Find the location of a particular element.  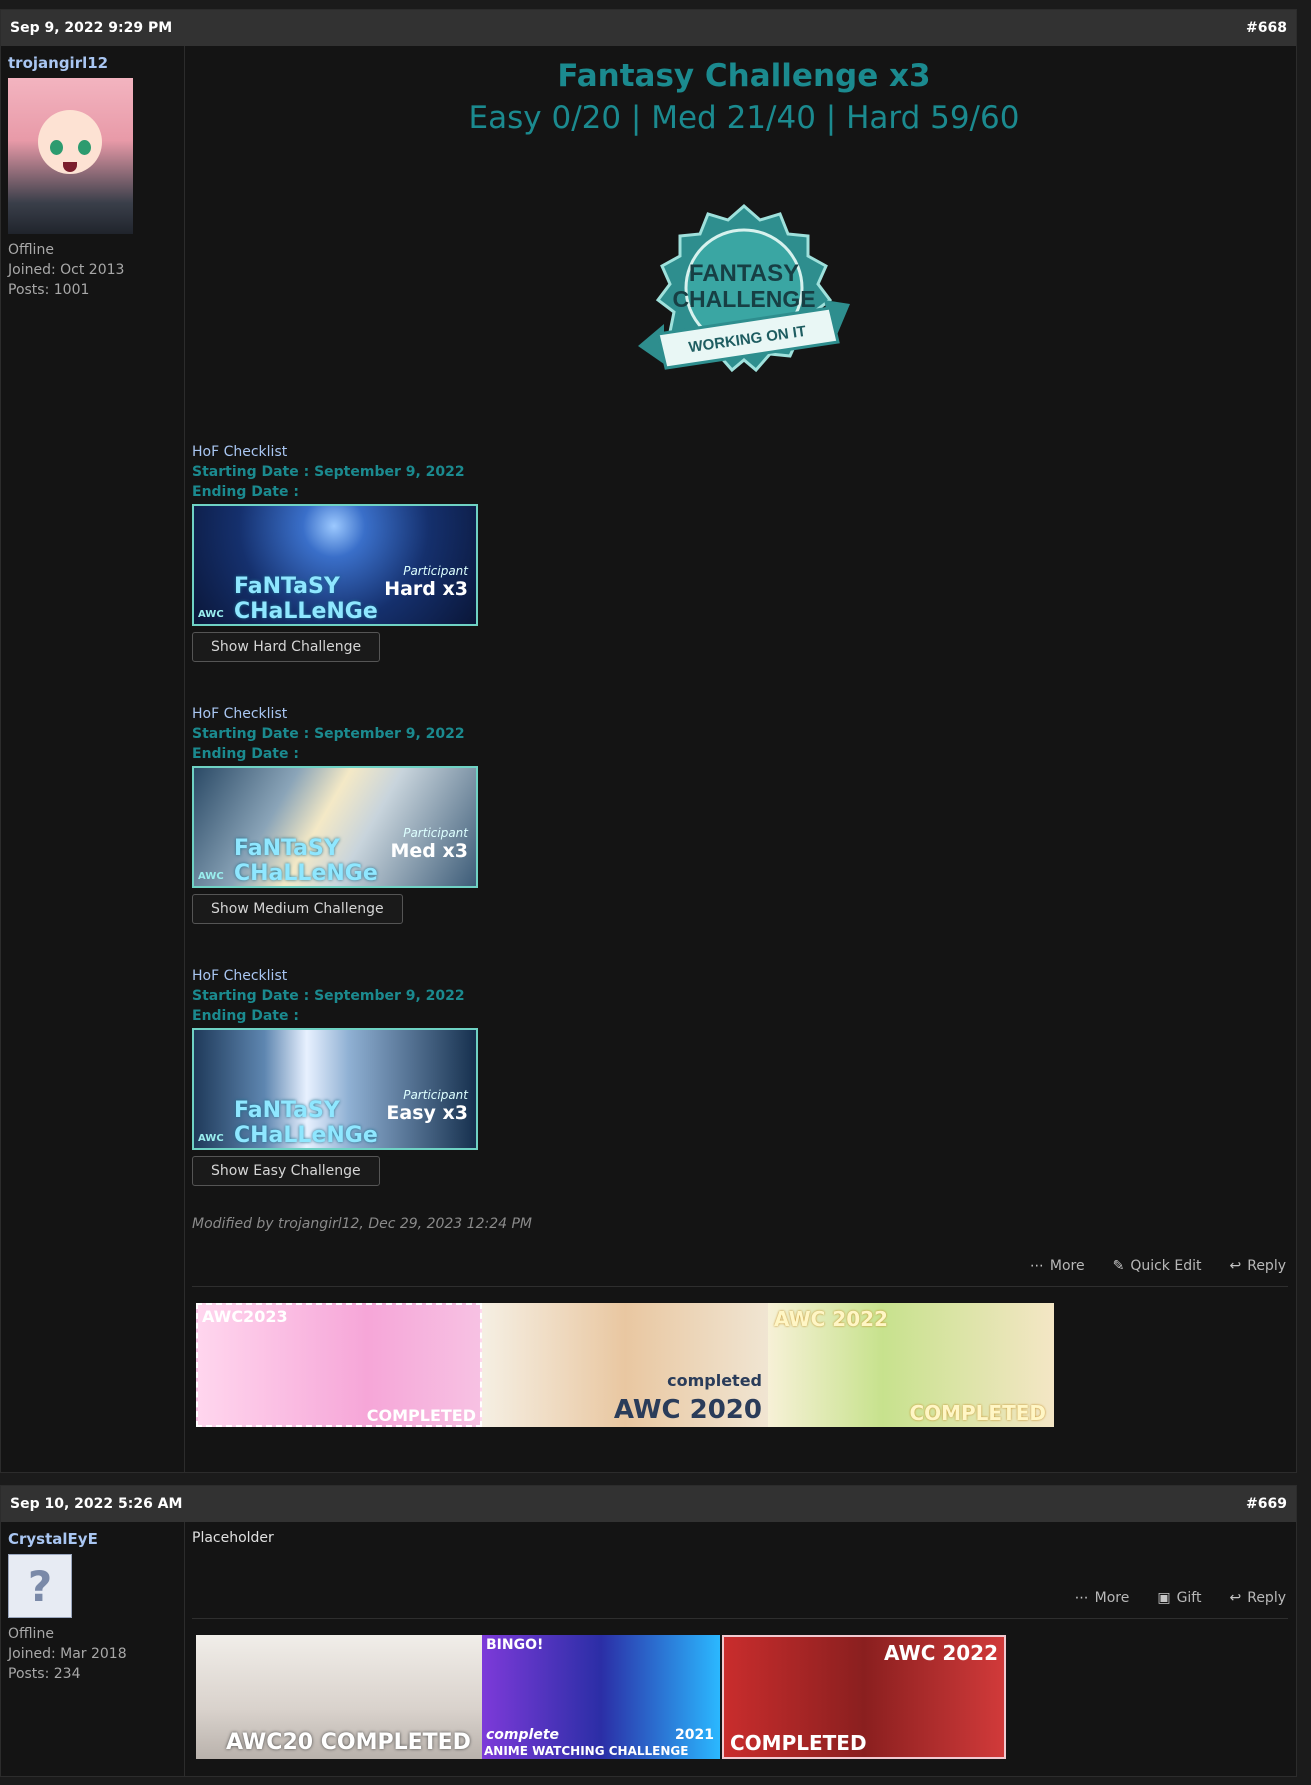

user-joined: Joined: Mar 2018 is located at coordinates (67, 1654).